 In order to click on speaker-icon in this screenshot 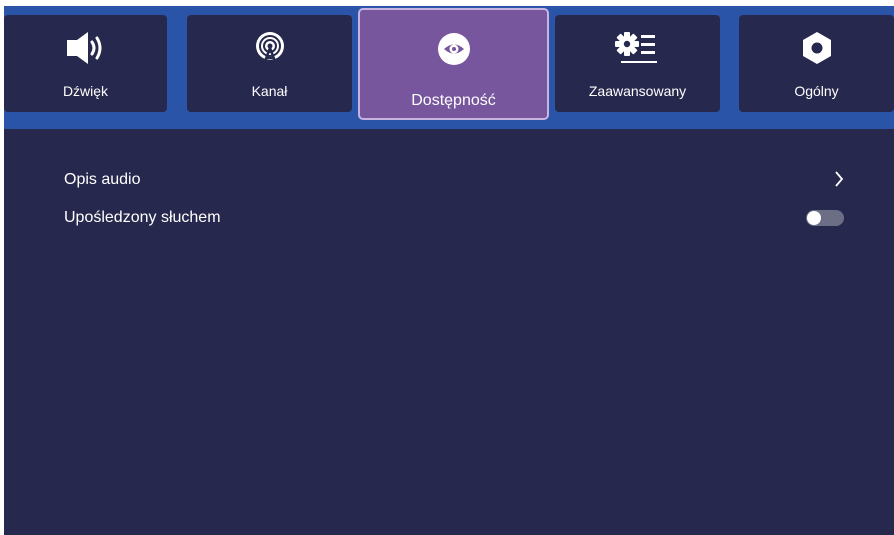, I will do `click(85, 48)`.